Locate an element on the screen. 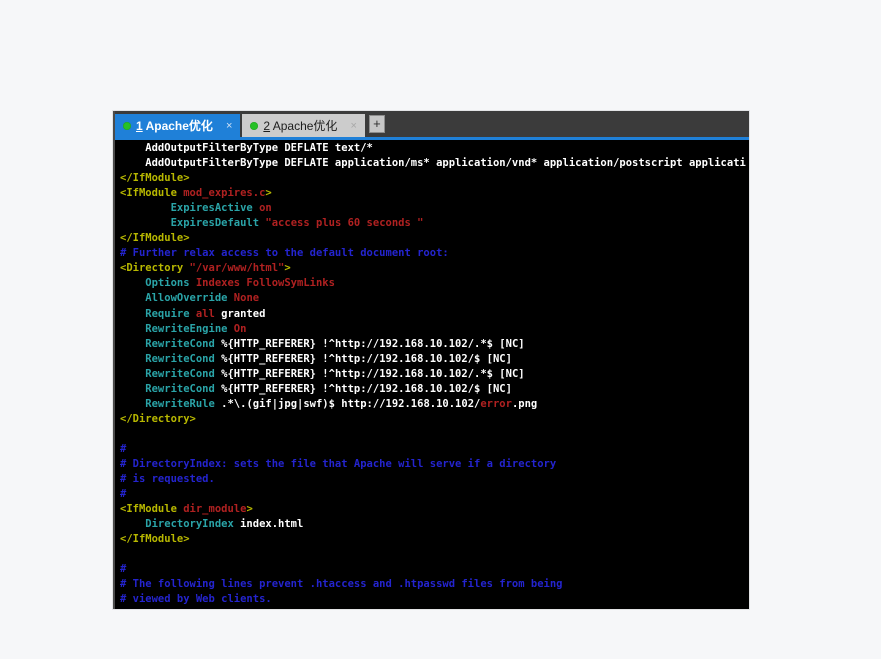  code-line: AllowOverride None is located at coordinates (190, 298).